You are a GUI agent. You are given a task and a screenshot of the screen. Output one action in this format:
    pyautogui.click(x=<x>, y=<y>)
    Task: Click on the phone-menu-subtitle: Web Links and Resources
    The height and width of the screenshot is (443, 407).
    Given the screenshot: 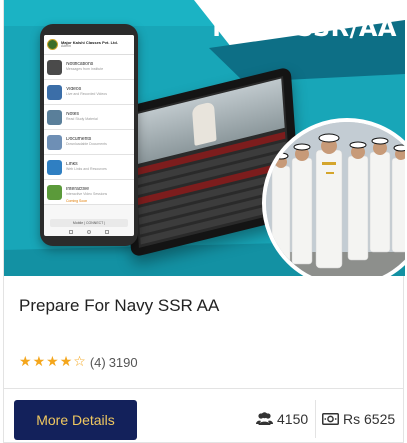 What is the action you would take?
    pyautogui.click(x=86, y=168)
    